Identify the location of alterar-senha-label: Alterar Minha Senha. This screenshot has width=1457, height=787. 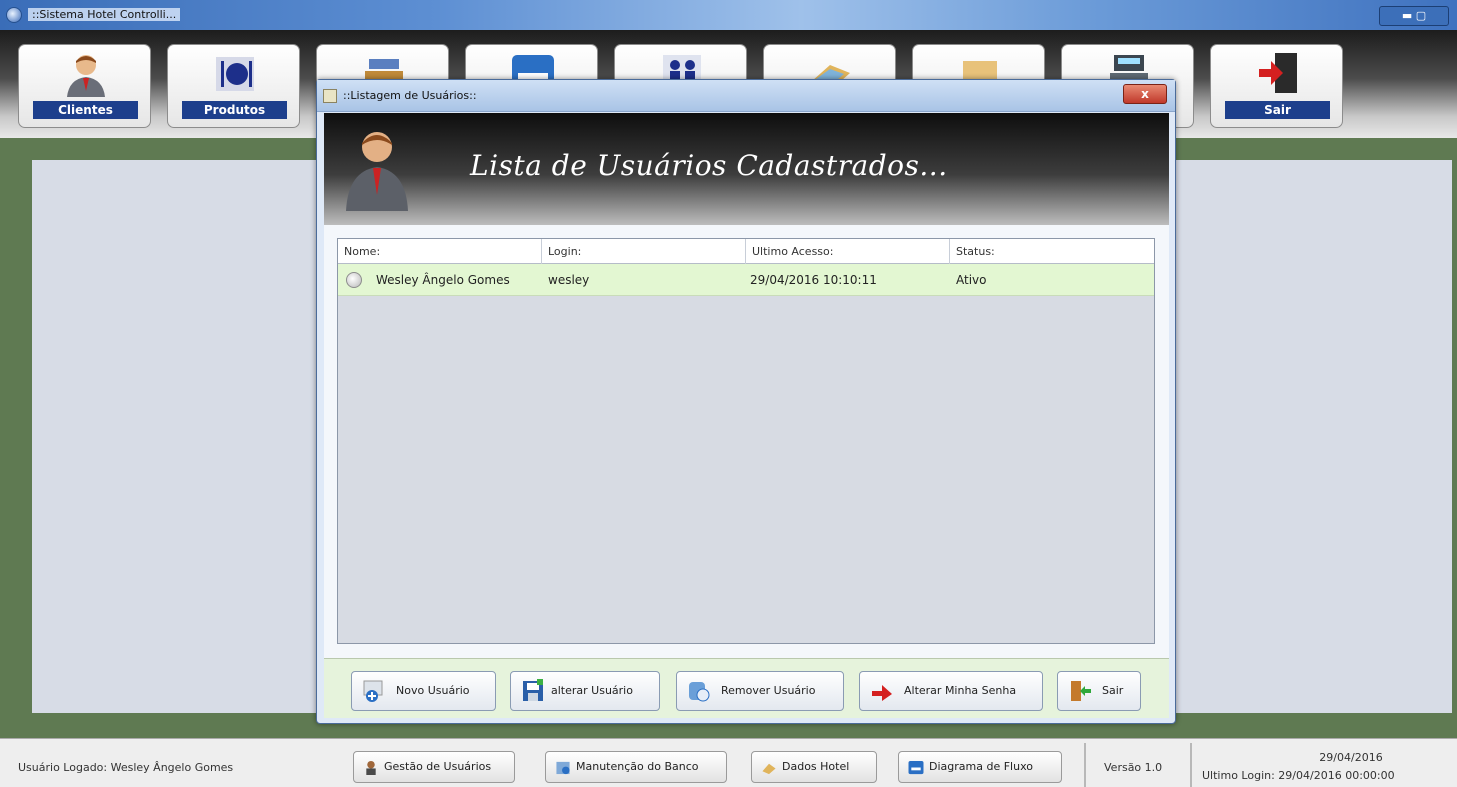
(960, 690).